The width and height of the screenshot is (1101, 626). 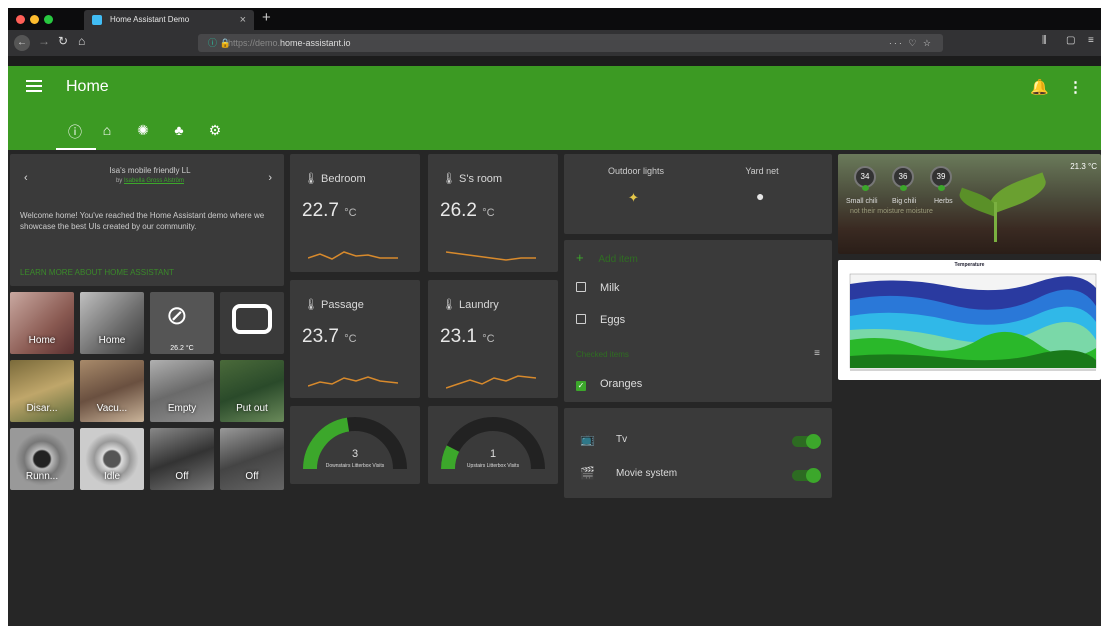 I want to click on gauge-card: 3 Downstairs Litterbox Visits, so click(x=355, y=445).